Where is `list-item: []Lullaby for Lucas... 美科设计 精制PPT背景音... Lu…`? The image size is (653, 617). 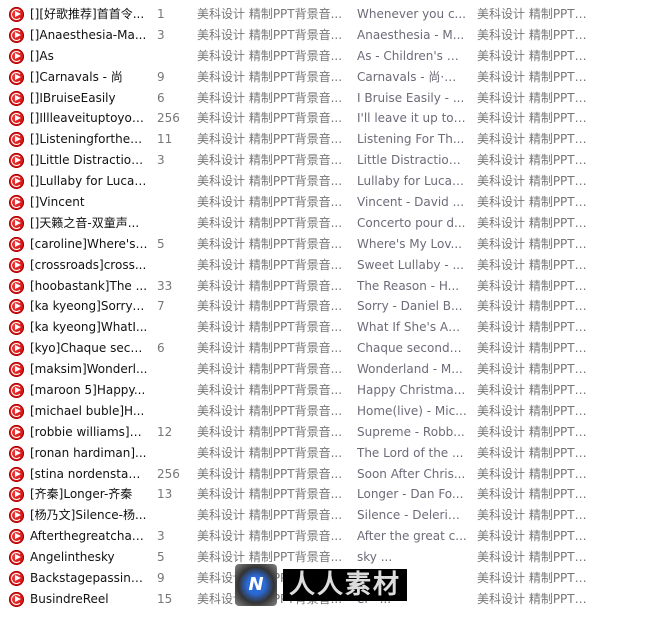
list-item: []Lullaby for Lucas... 美科设计 精制PPT背景音... Lu… is located at coordinates (326, 181).